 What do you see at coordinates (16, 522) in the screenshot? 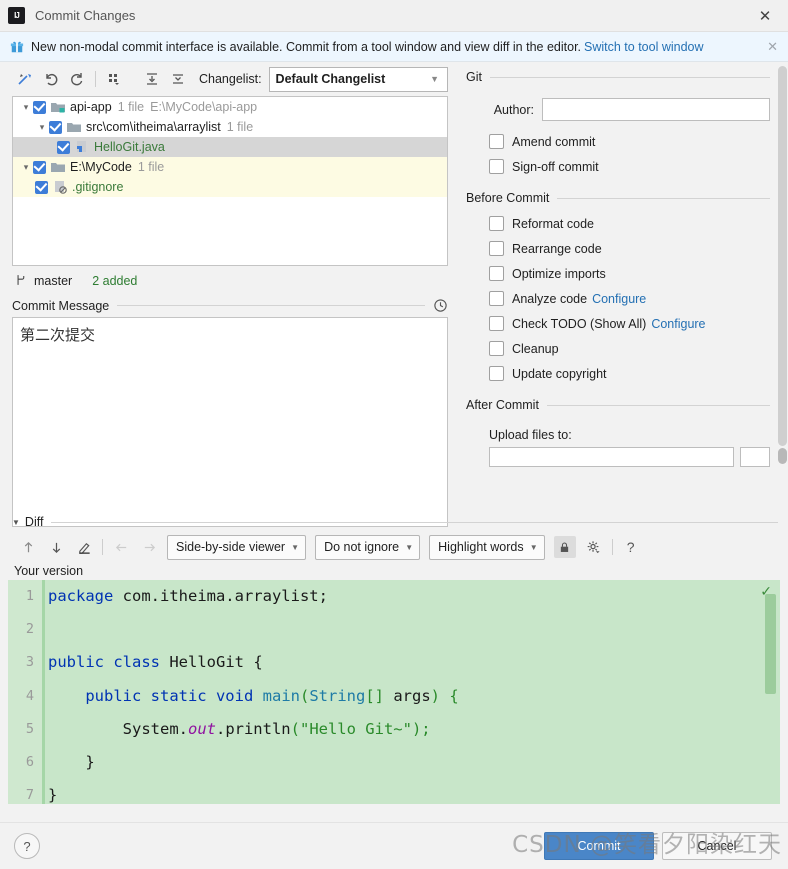
I see `collapse-caret-icon: ▼` at bounding box center [16, 522].